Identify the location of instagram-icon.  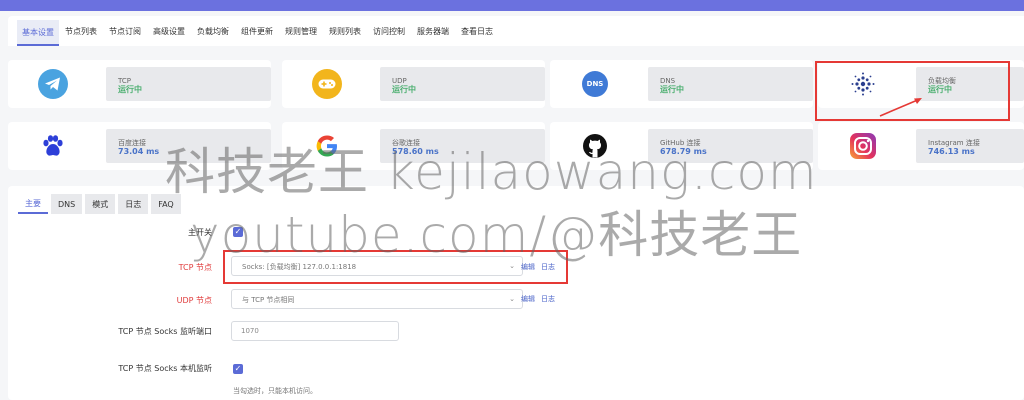
(863, 146).